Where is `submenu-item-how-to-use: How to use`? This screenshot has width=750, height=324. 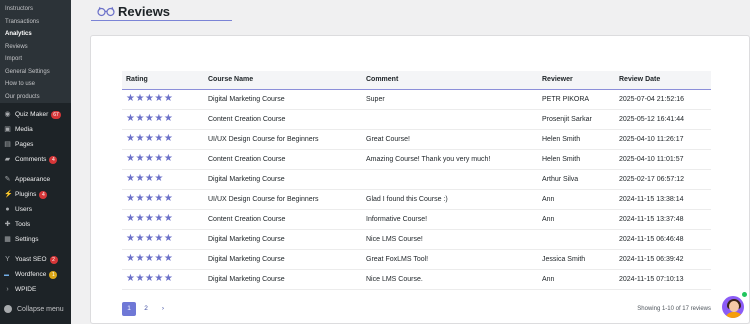
submenu-item-how-to-use: How to use is located at coordinates (35, 84).